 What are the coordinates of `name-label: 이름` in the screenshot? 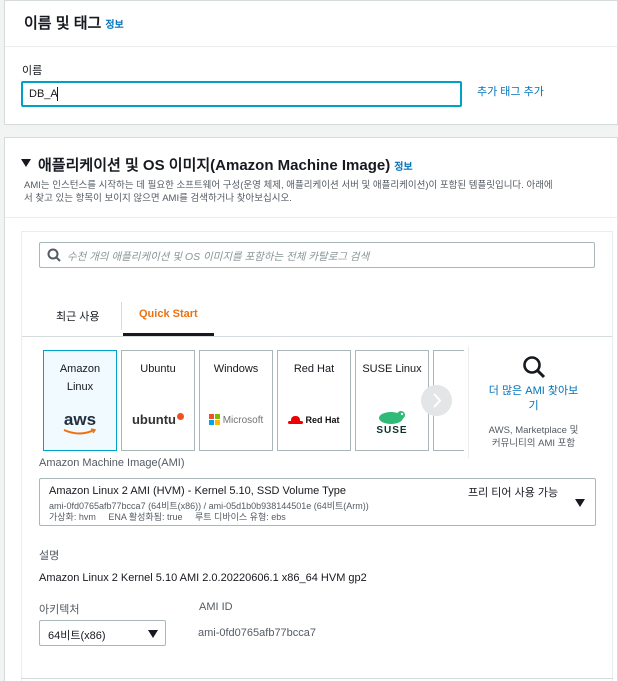 It's located at (32, 71).